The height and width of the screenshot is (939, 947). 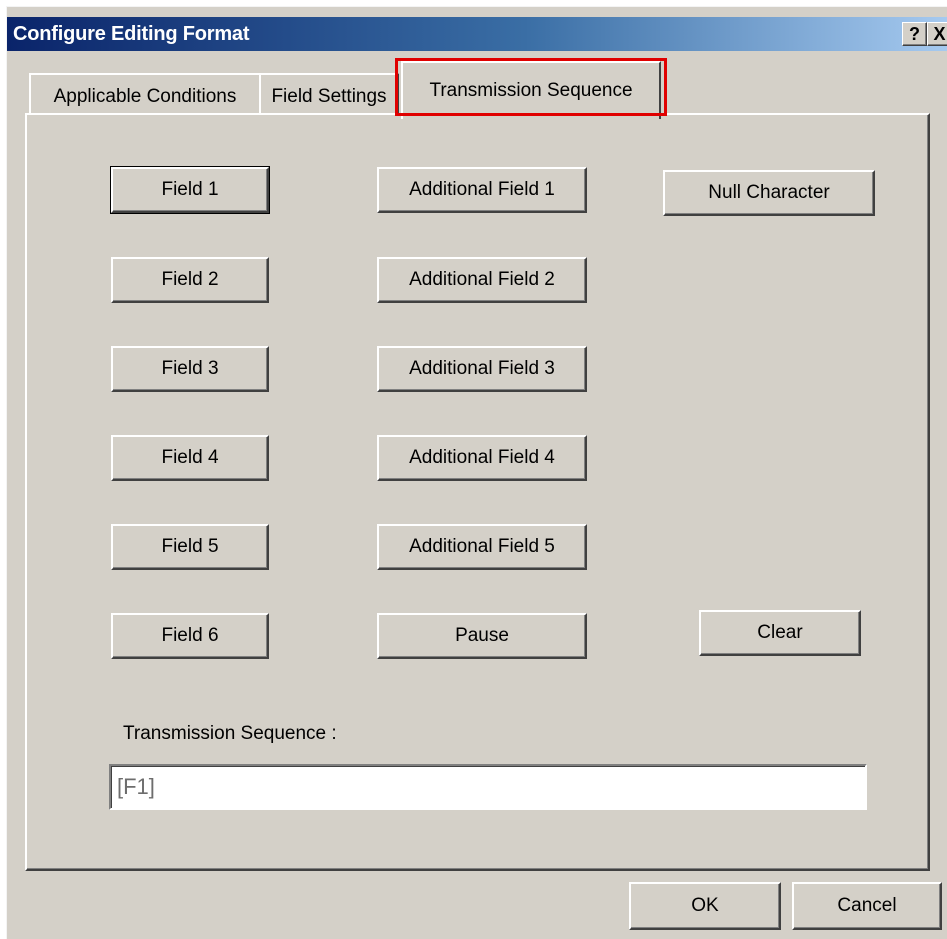 I want to click on help-button: ?, so click(x=914, y=34).